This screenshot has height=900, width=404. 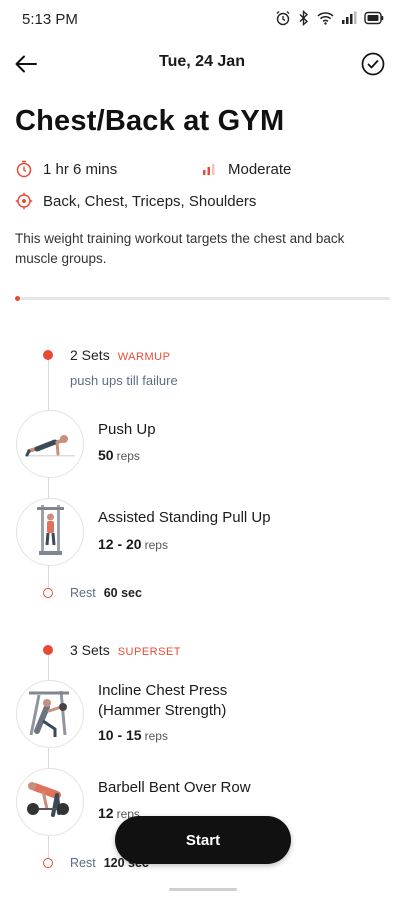 I want to click on intensity-row: Moderate, so click(x=245, y=169).